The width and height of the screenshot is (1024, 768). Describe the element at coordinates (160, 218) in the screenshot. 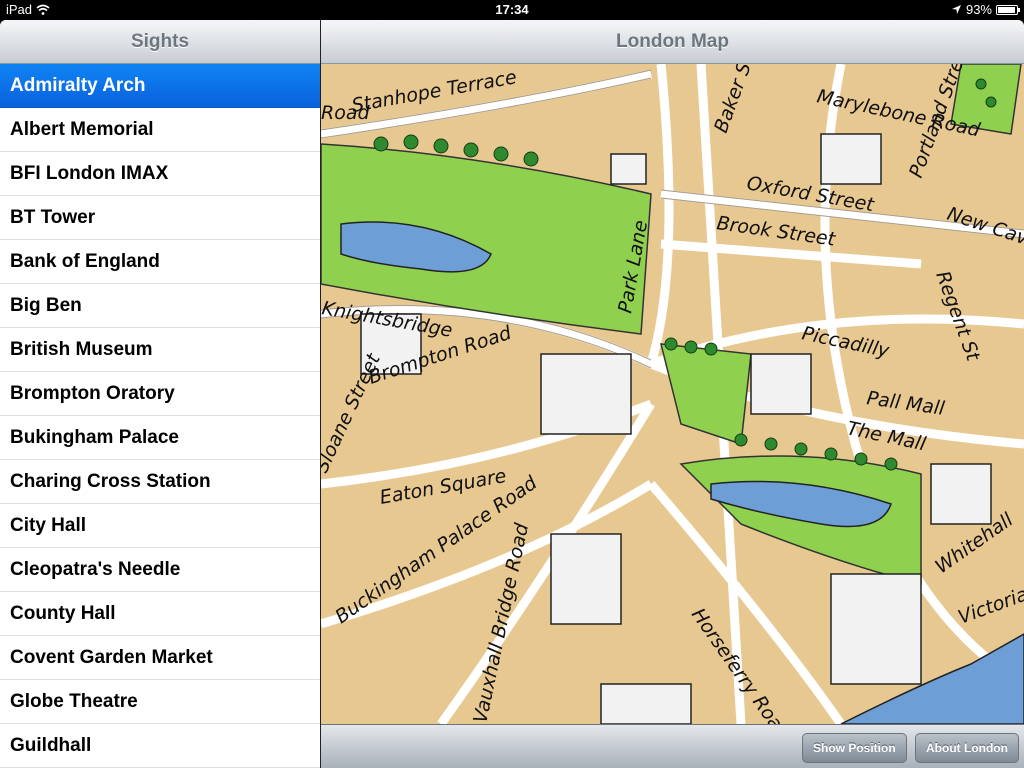

I see `sight-item: BT Tower` at that location.